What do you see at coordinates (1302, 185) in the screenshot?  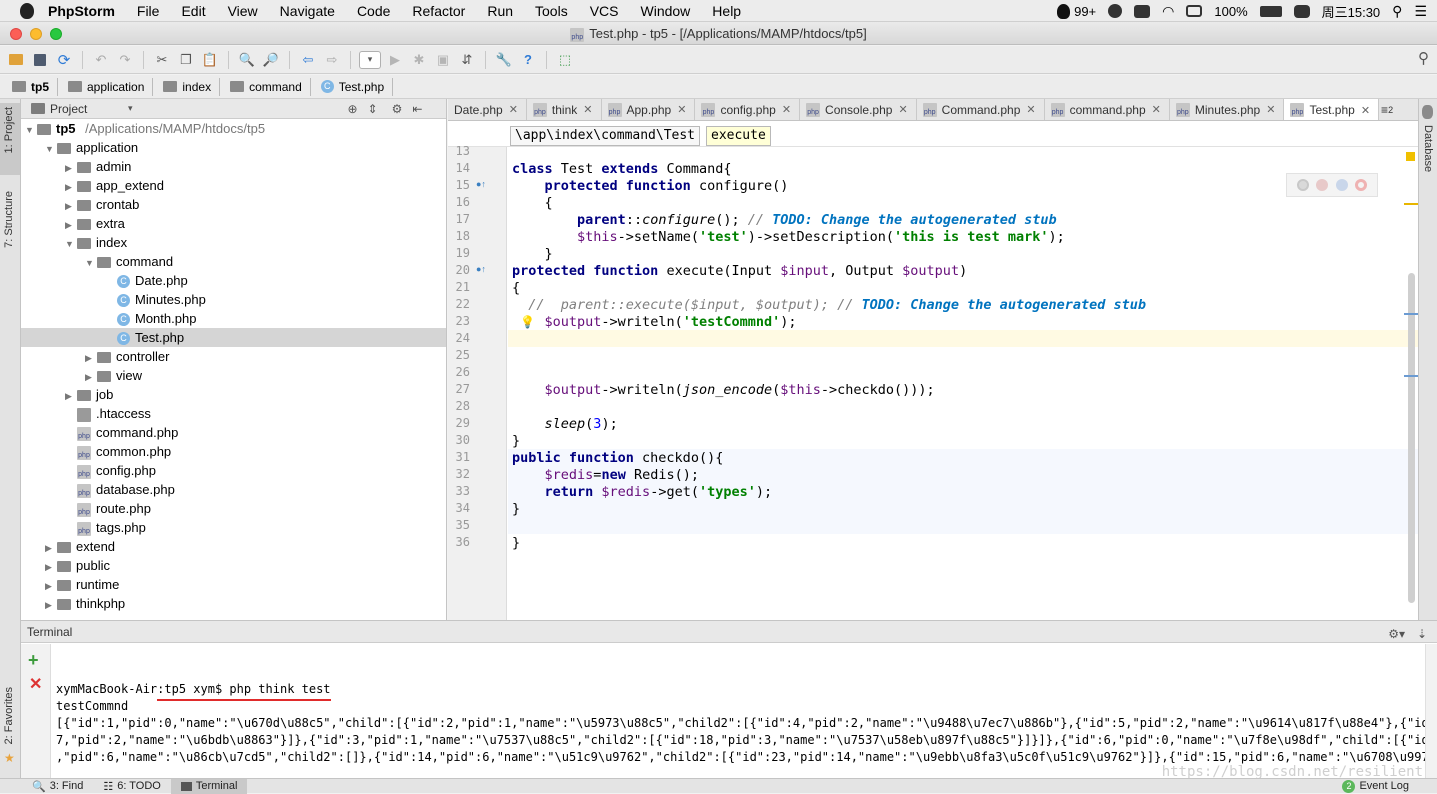 I see `chrome-icon` at bounding box center [1302, 185].